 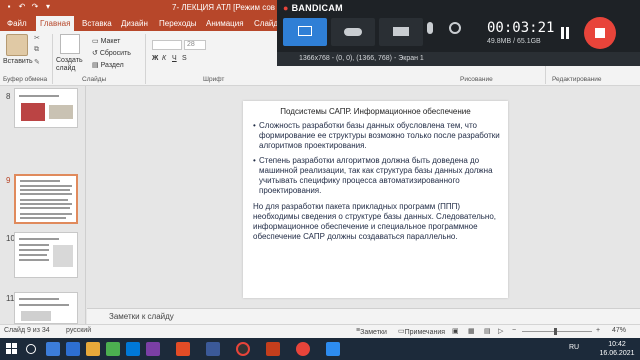 I want to click on tab-file: Файл, so click(x=17, y=23).